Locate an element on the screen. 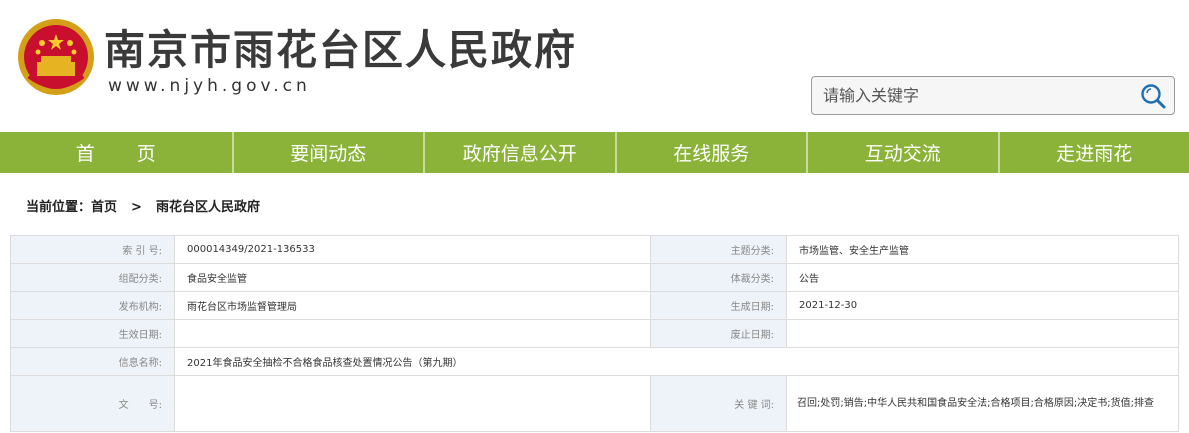  publisher-label: 发布机构: is located at coordinates (92, 305).